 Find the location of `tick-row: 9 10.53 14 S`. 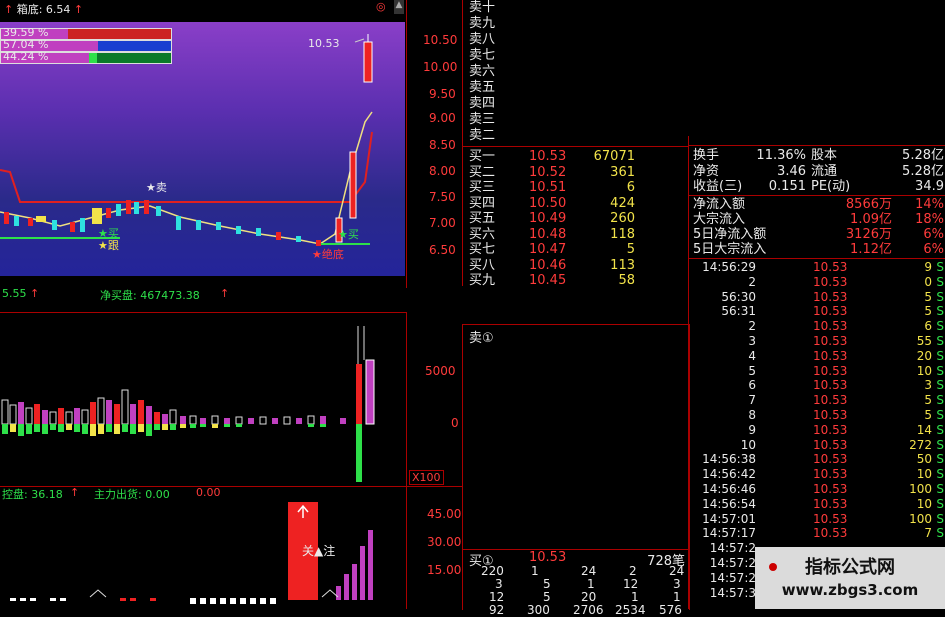

tick-row: 9 10.53 14 S is located at coordinates (846, 429).